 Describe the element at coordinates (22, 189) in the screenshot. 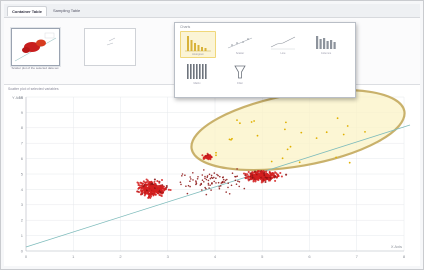

I see `y-tick-label: 4` at that location.